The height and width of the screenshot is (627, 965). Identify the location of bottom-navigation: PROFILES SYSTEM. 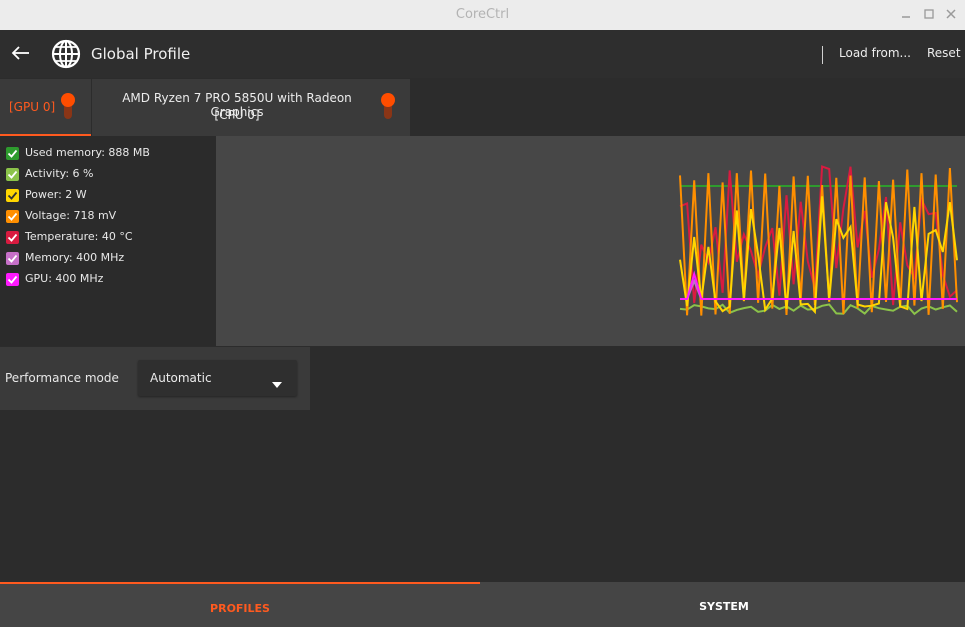
(482, 604).